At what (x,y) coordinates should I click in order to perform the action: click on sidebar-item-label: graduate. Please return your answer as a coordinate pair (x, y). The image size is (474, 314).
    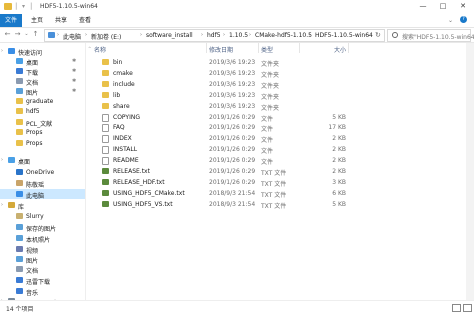
    Looking at the image, I should click on (40, 101).